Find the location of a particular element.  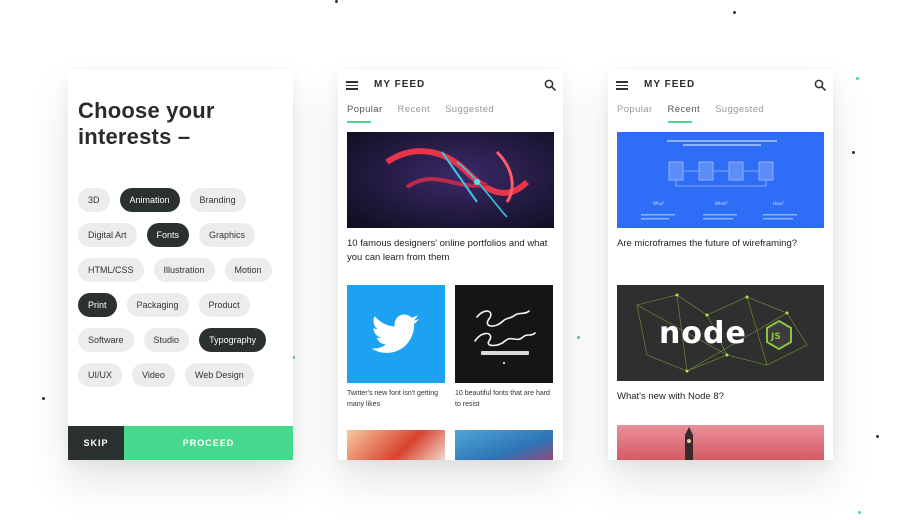

interest-chip: Studio is located at coordinates (166, 340).